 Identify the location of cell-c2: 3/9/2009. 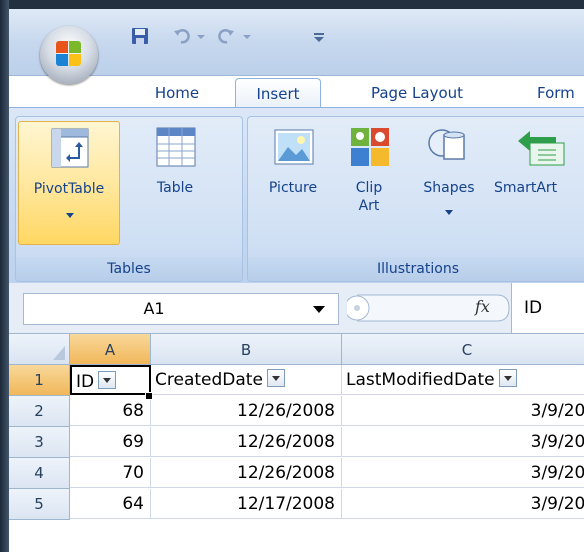
(463, 411).